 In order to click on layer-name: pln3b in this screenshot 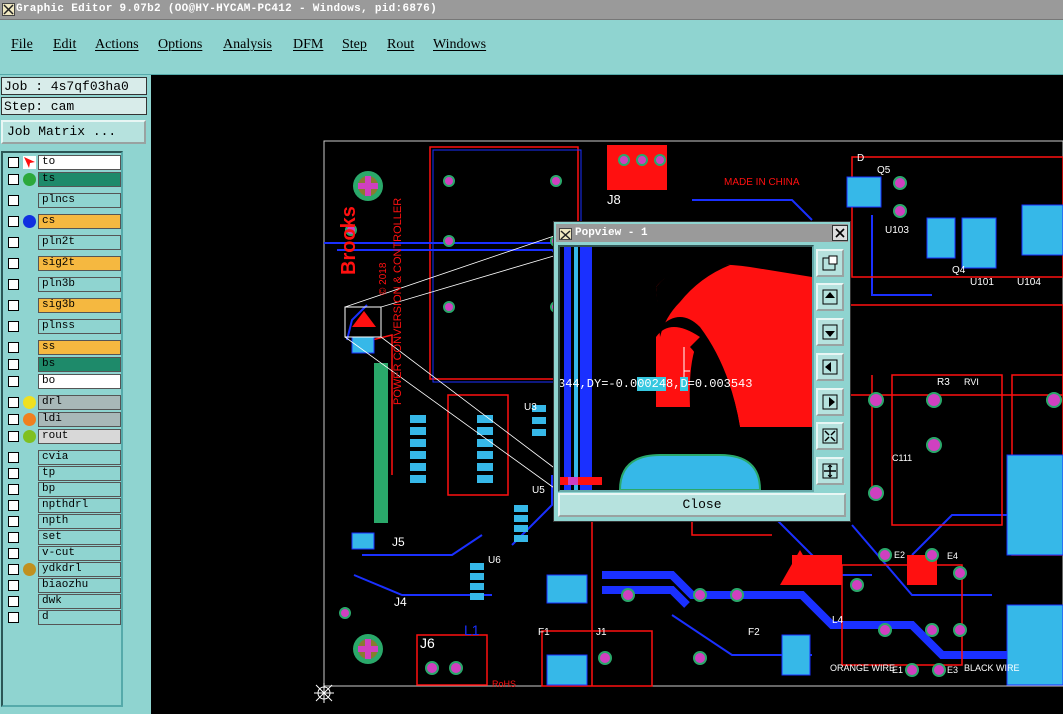, I will do `click(79, 284)`.